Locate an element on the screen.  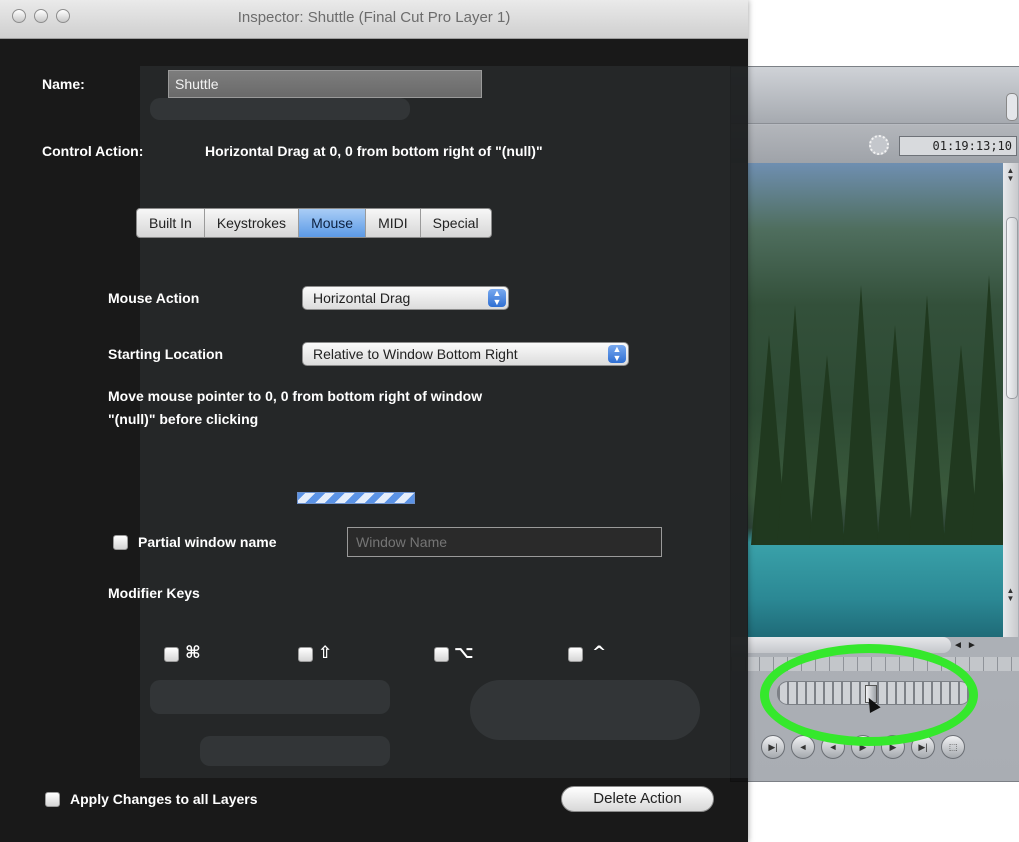
delete-action-button: Delete Action is located at coordinates (637, 799).